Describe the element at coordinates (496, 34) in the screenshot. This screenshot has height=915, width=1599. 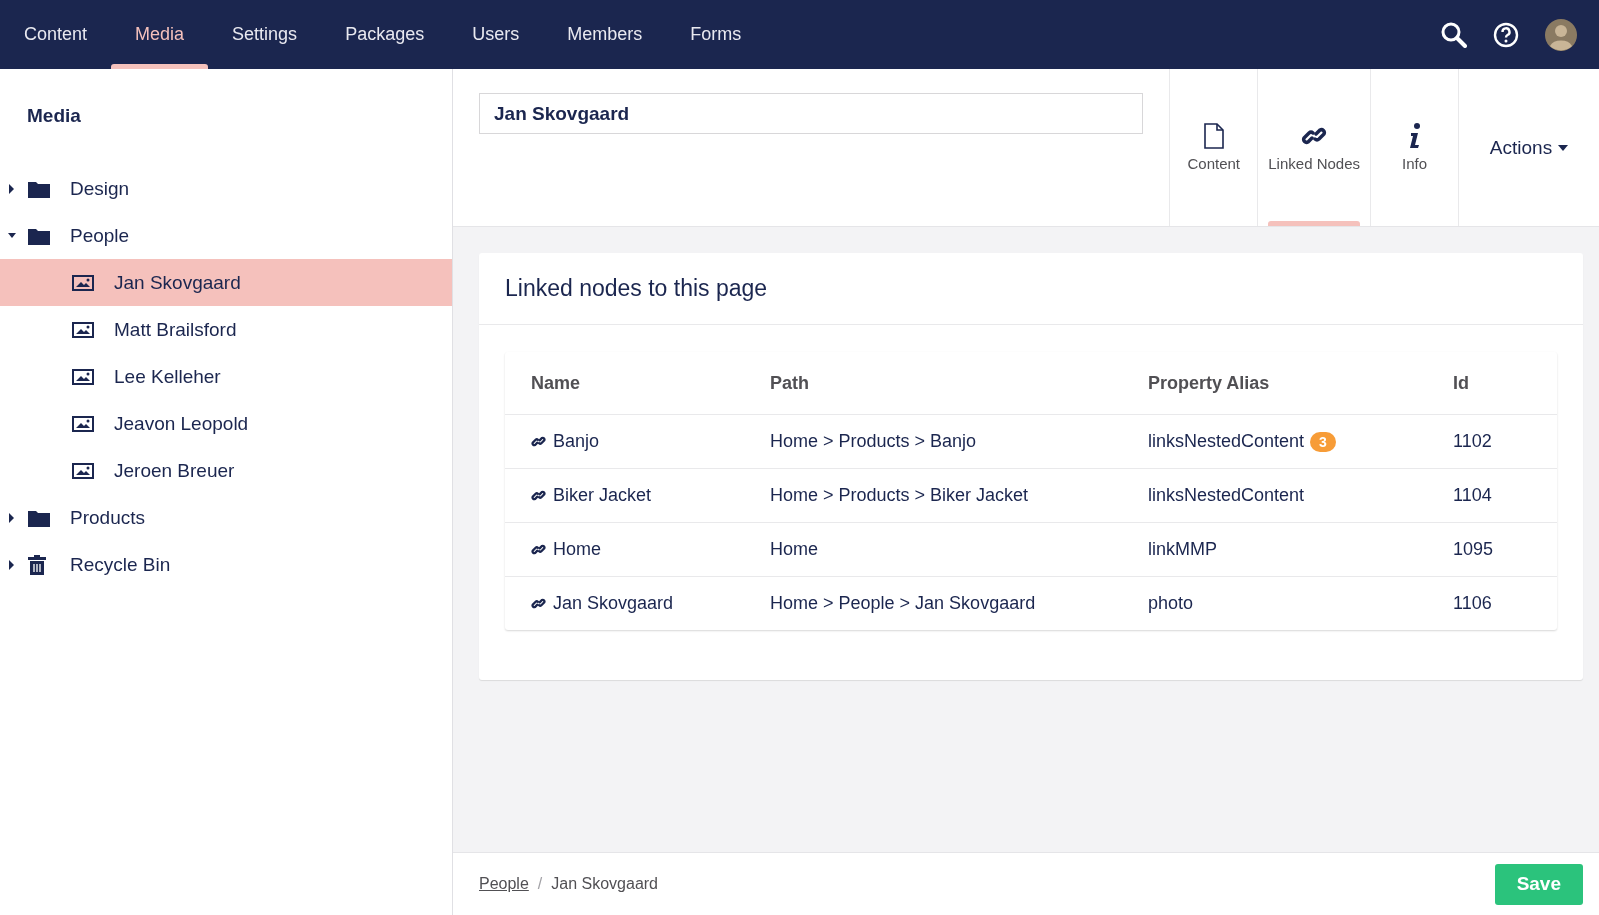
I see `section-tab: Users` at that location.